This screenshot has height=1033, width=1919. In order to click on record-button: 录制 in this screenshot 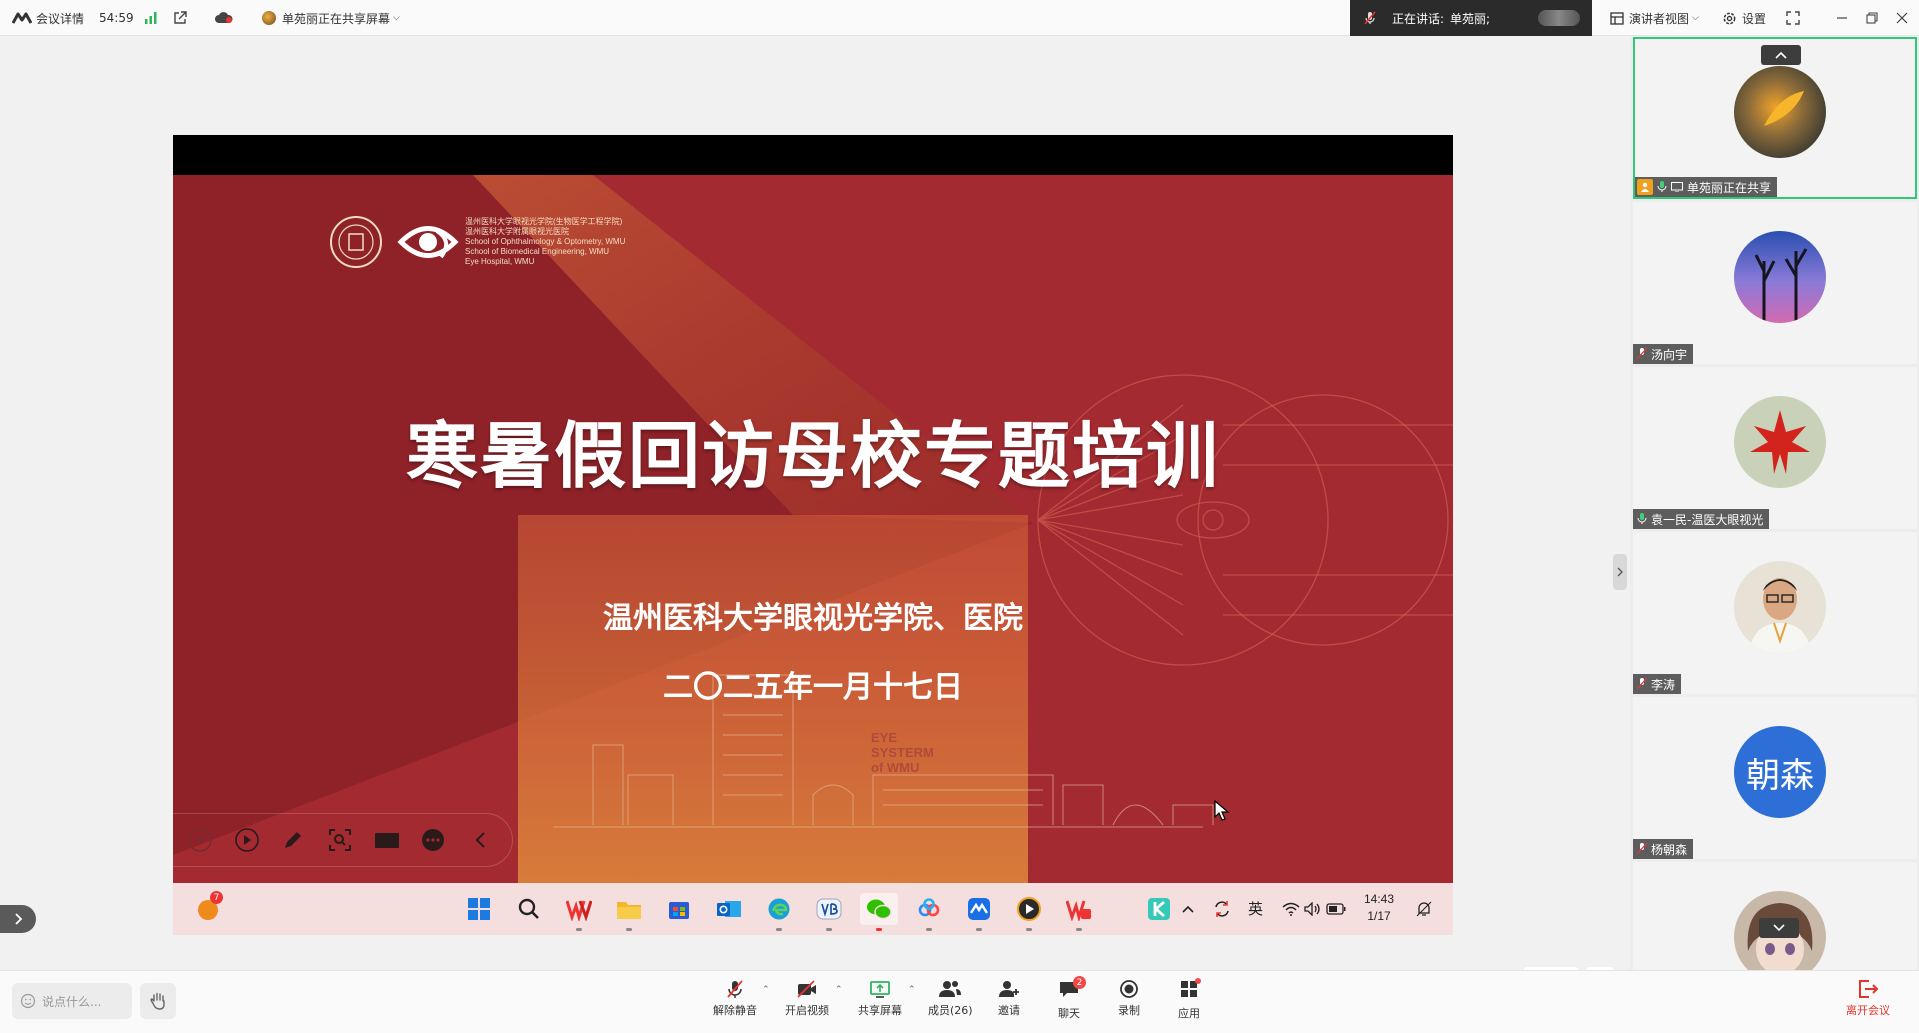, I will do `click(1129, 1003)`.